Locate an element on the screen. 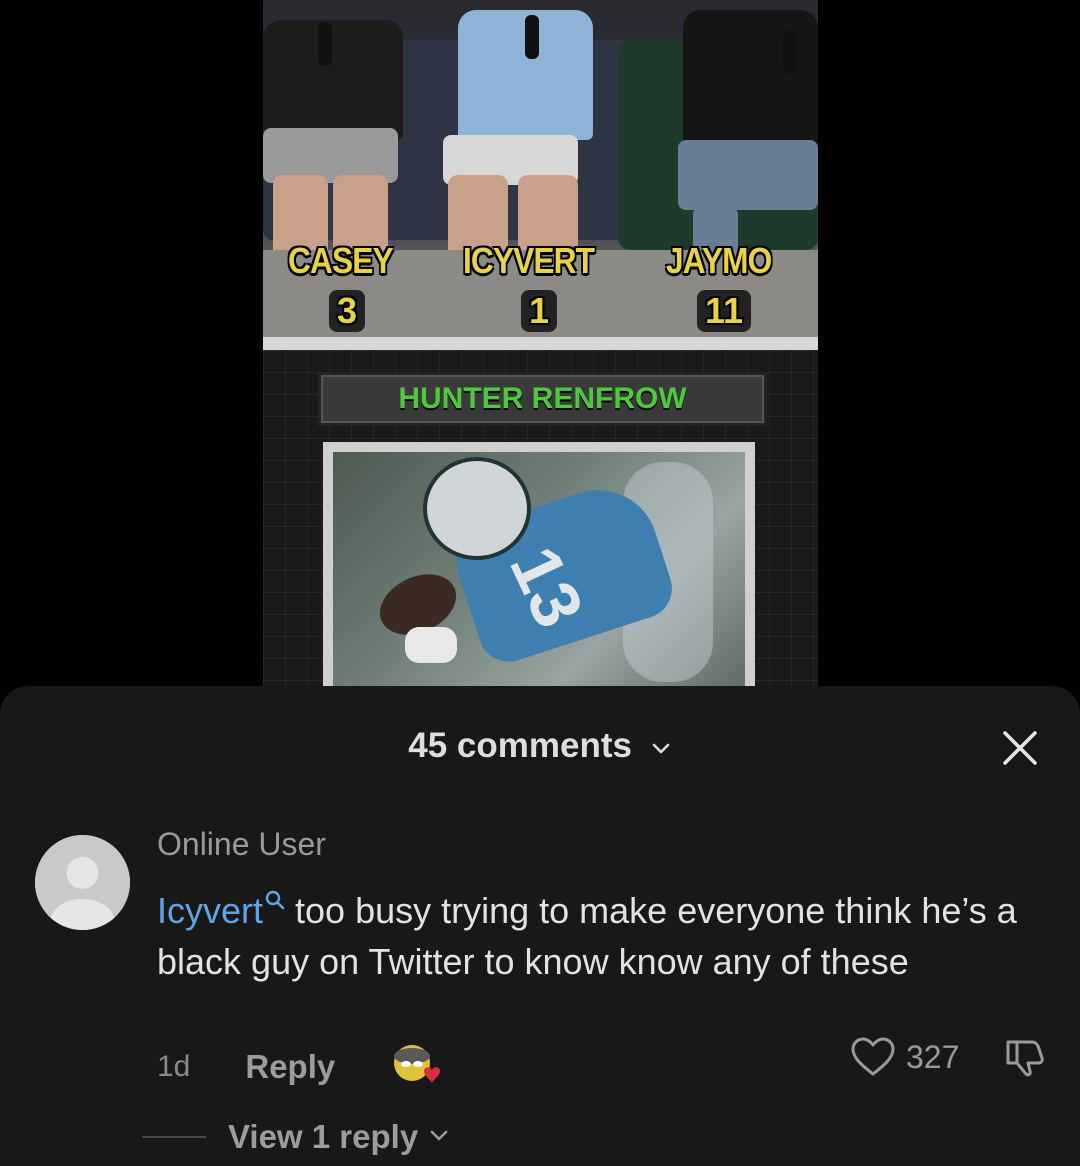 The width and height of the screenshot is (1080, 1166). emoji-icon is located at coordinates (415, 1066).